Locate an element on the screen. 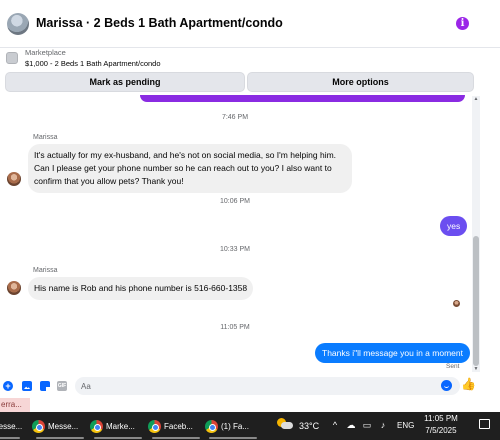 Image resolution: width=500 pixels, height=440 pixels. timestamp: 10:33 PM is located at coordinates (235, 249).